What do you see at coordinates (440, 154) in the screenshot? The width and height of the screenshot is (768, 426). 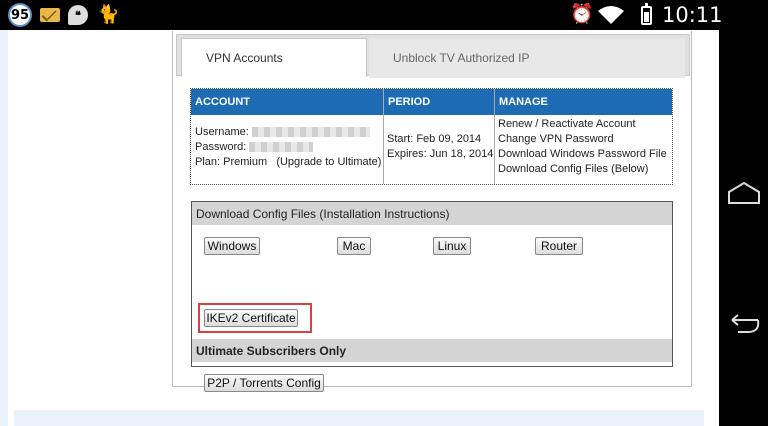 I see `expires-date: Expires: Jun 18, 2014` at bounding box center [440, 154].